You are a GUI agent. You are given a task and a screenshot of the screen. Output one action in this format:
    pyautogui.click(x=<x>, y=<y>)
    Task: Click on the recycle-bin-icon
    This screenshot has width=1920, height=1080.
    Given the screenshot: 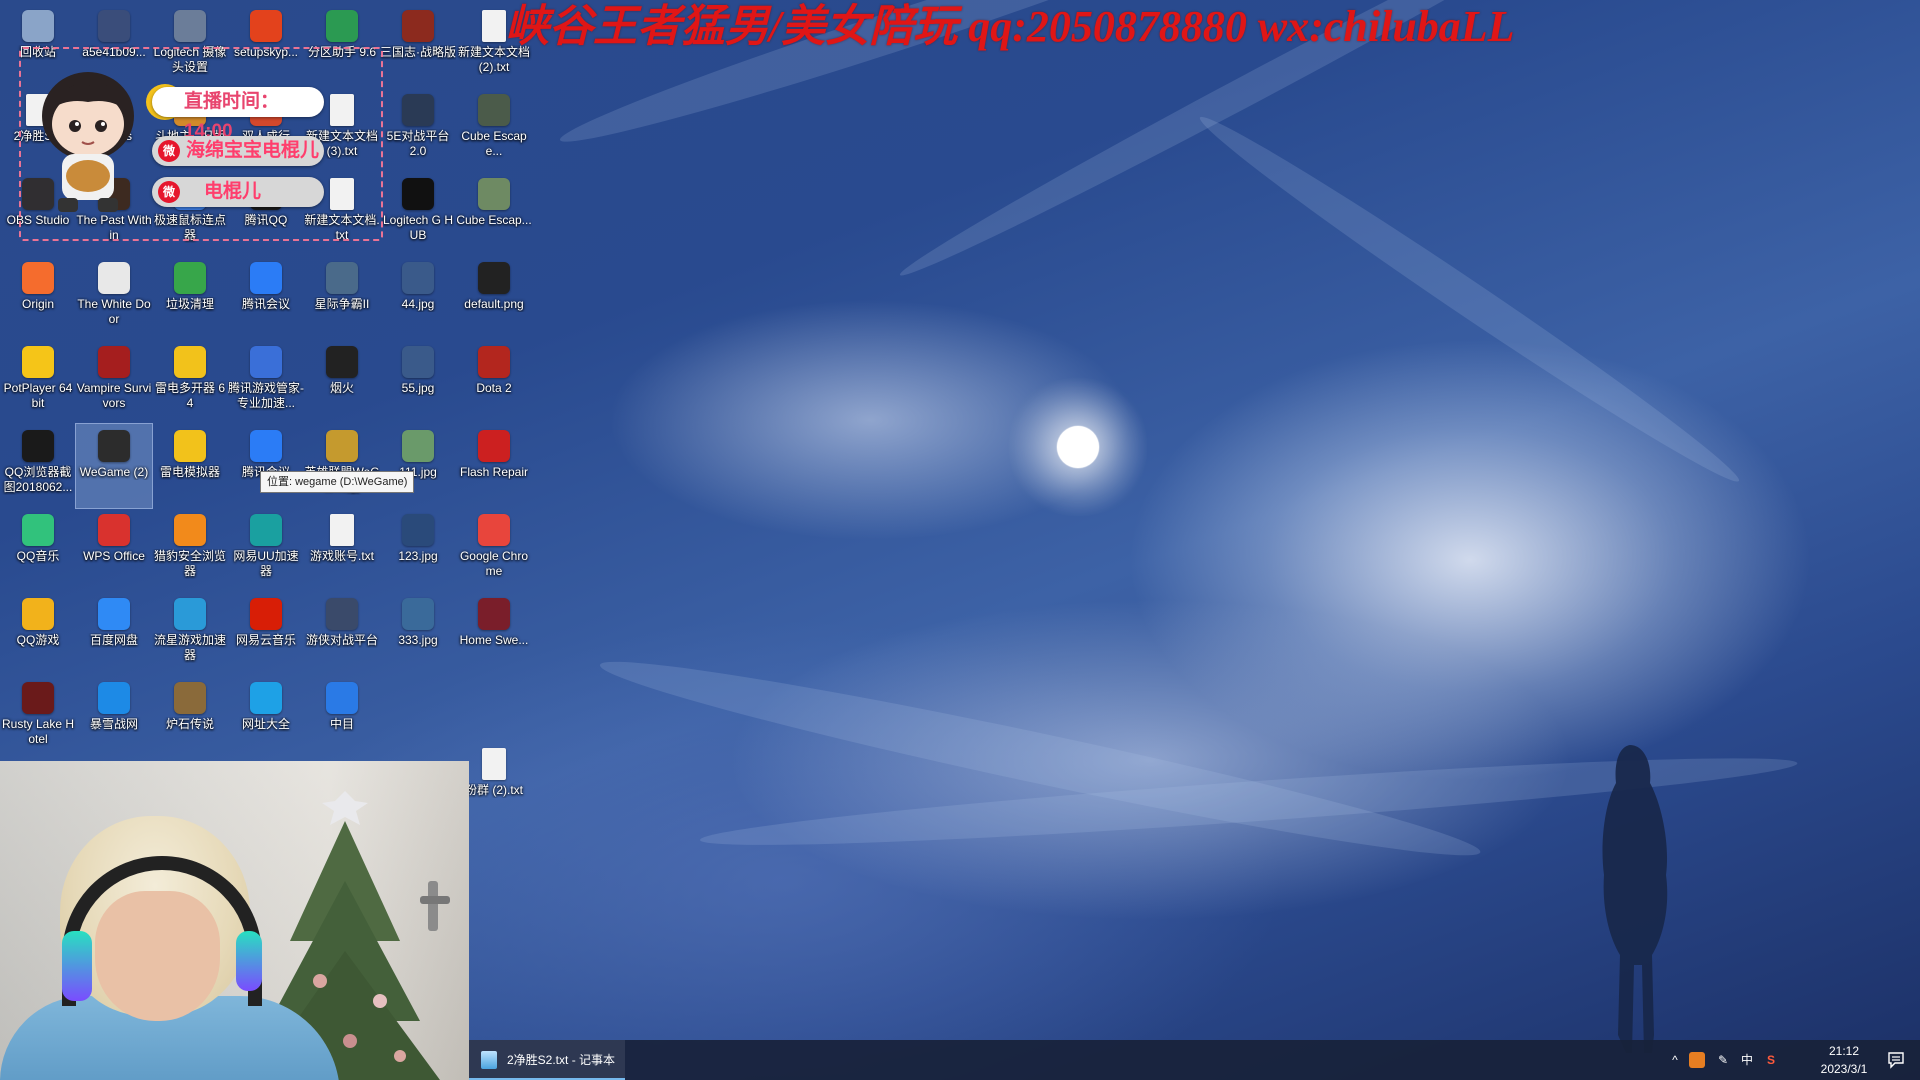 What is the action you would take?
    pyautogui.click(x=38, y=26)
    